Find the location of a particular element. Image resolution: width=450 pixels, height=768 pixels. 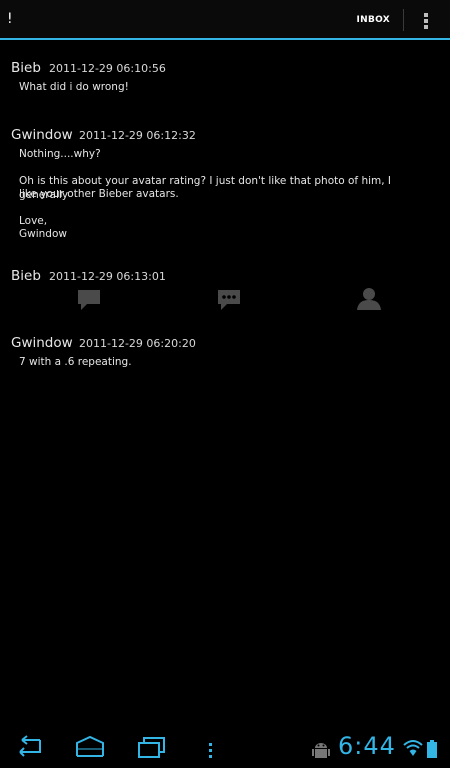

reply-icon is located at coordinates (89, 300).